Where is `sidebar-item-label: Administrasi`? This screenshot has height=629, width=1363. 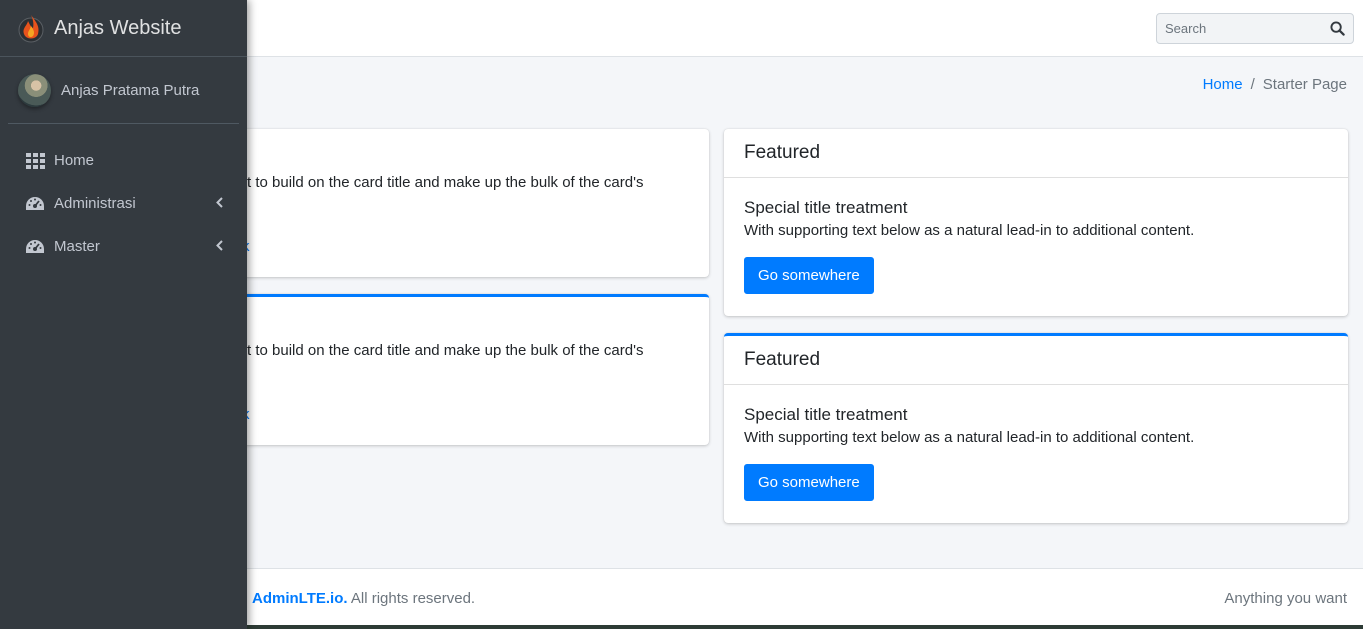
sidebar-item-label: Administrasi is located at coordinates (95, 203).